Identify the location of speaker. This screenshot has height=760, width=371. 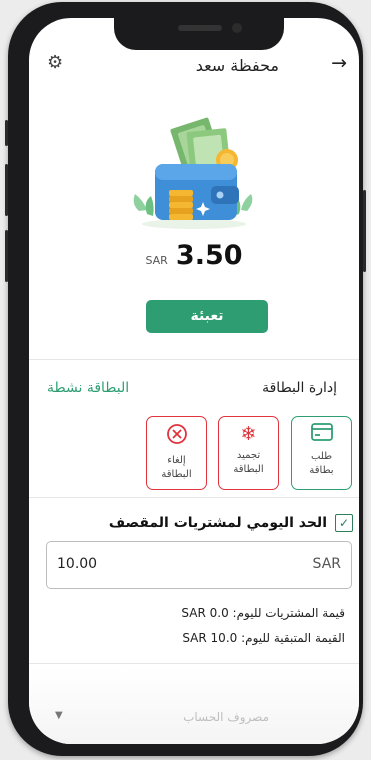
(200, 28).